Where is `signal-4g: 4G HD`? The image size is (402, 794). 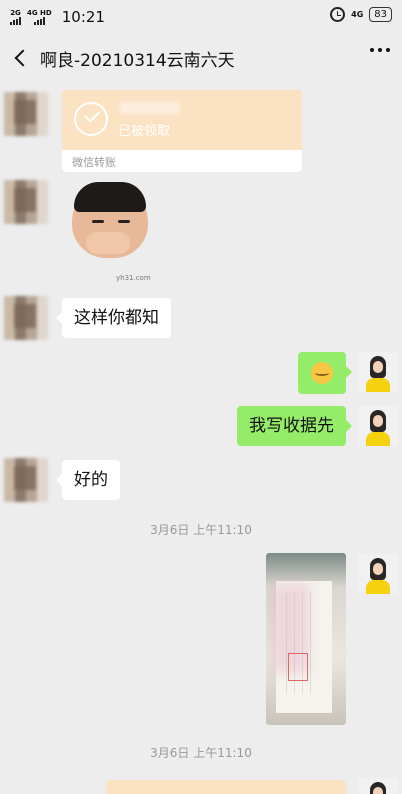 signal-4g: 4G HD is located at coordinates (39, 17).